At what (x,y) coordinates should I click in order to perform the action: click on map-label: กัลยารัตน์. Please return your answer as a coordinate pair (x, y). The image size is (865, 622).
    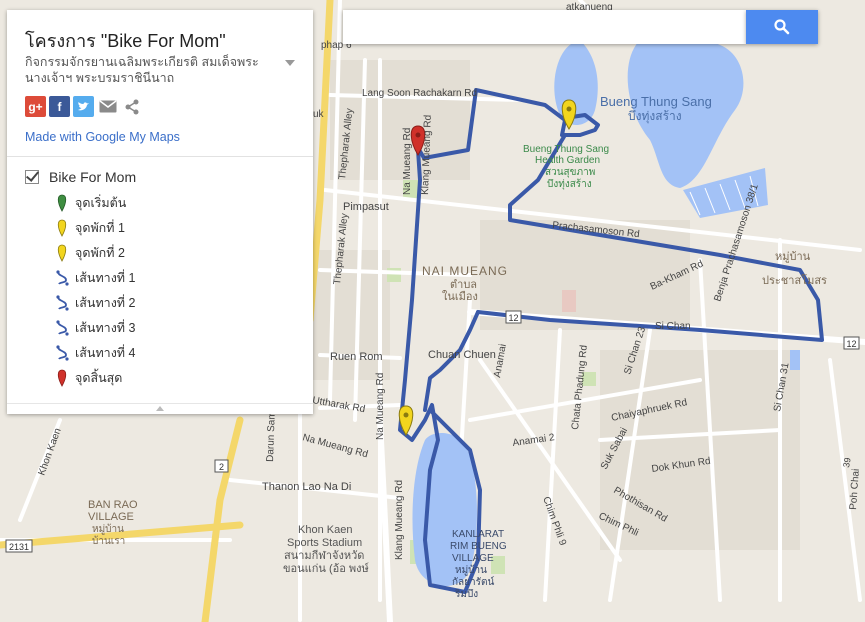
    Looking at the image, I should click on (473, 582).